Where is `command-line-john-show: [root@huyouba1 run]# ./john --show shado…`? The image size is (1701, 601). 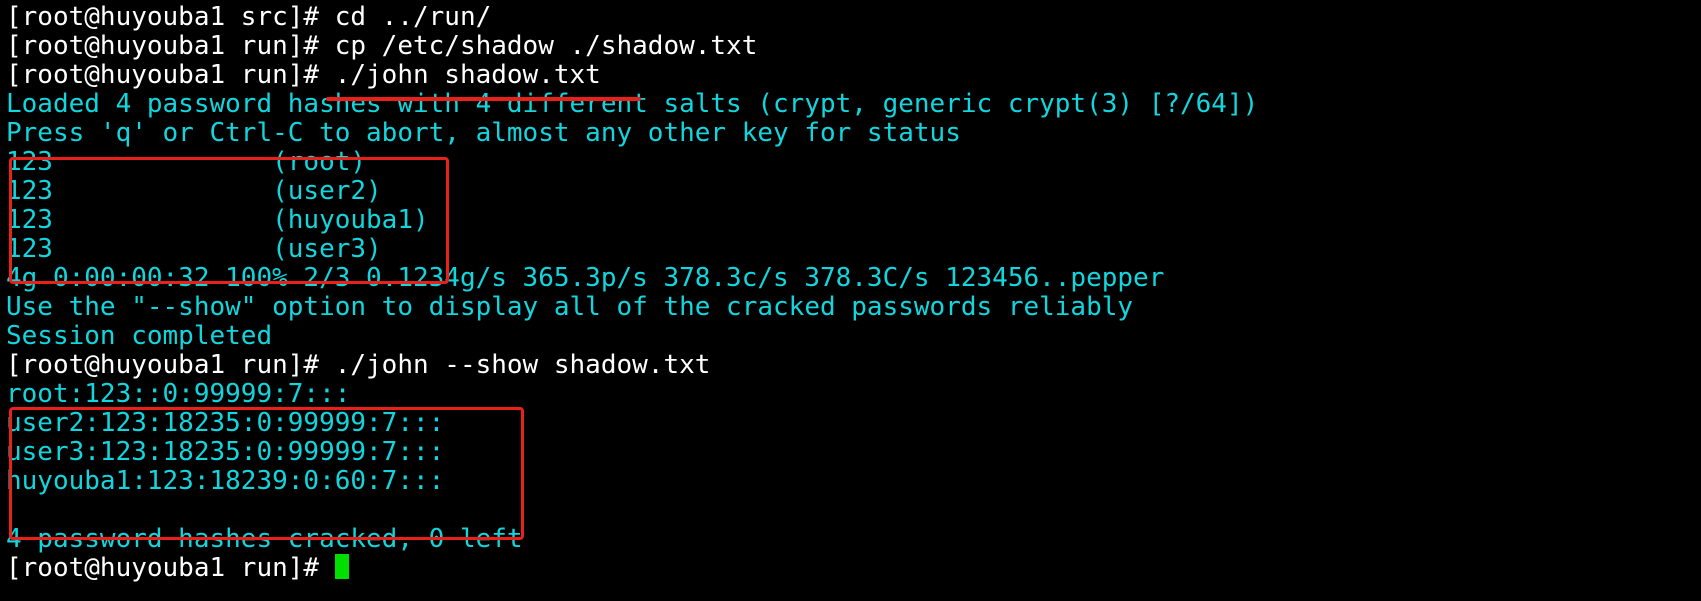
command-line-john-show: [root@huyouba1 run]# ./john --show shado… is located at coordinates (358, 365).